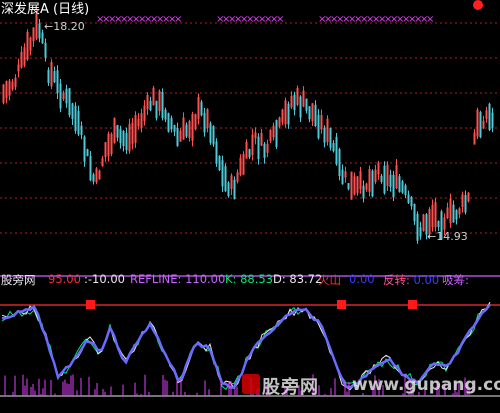  Describe the element at coordinates (298, 279) in the screenshot. I see `value-d: D: 83.72` at that location.